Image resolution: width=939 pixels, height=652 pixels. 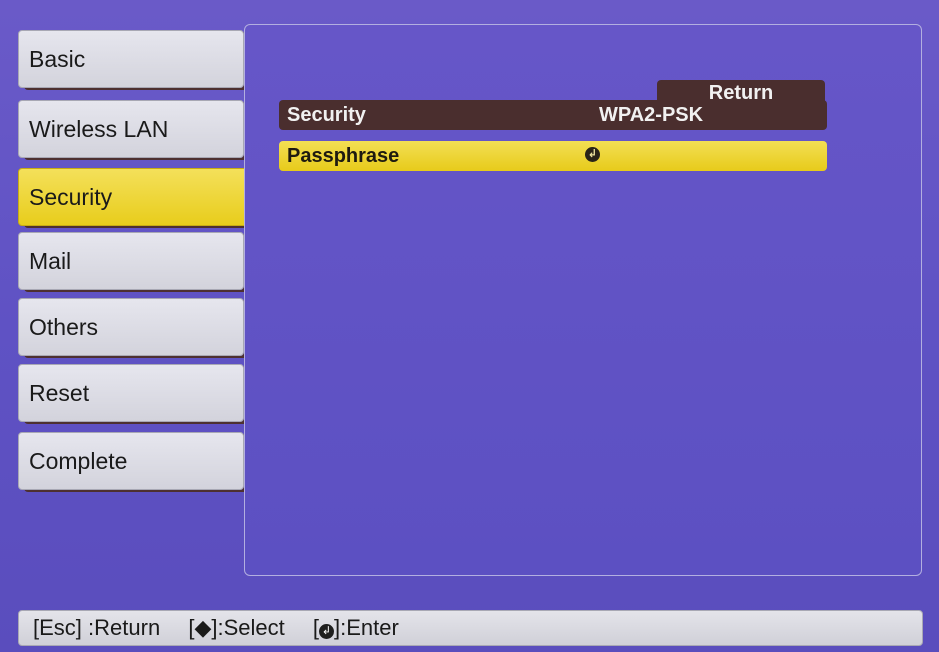 I want to click on select-diamond-icon: ◆, so click(x=203, y=627).